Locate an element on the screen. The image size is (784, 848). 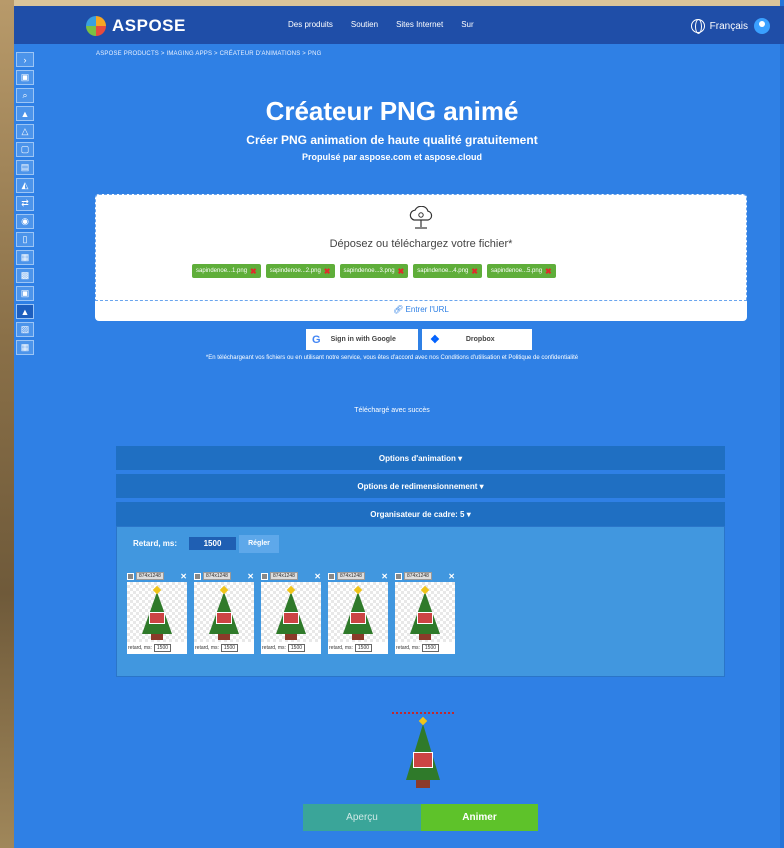
enter-url-link: 🔗︎ Entrer l'URL is located at coordinates (421, 309).